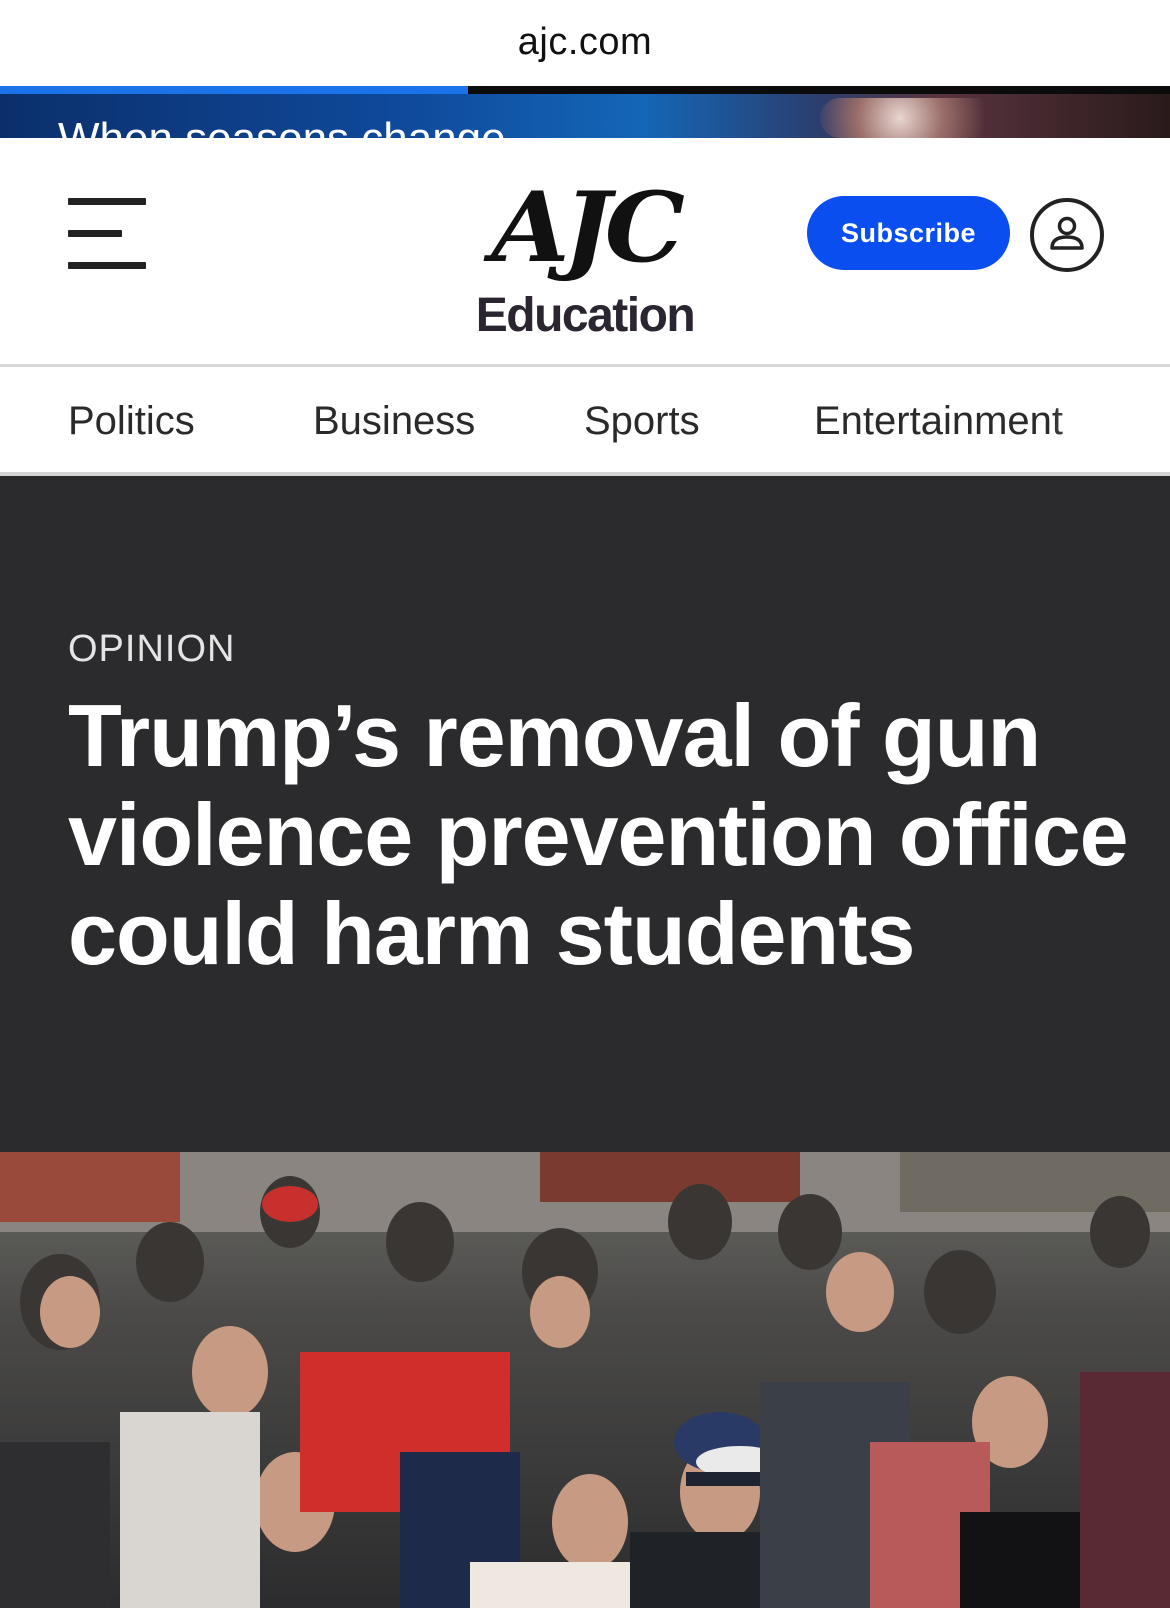 This screenshot has height=1608, width=1170. What do you see at coordinates (151, 649) in the screenshot?
I see `article-kicker: OPINION` at bounding box center [151, 649].